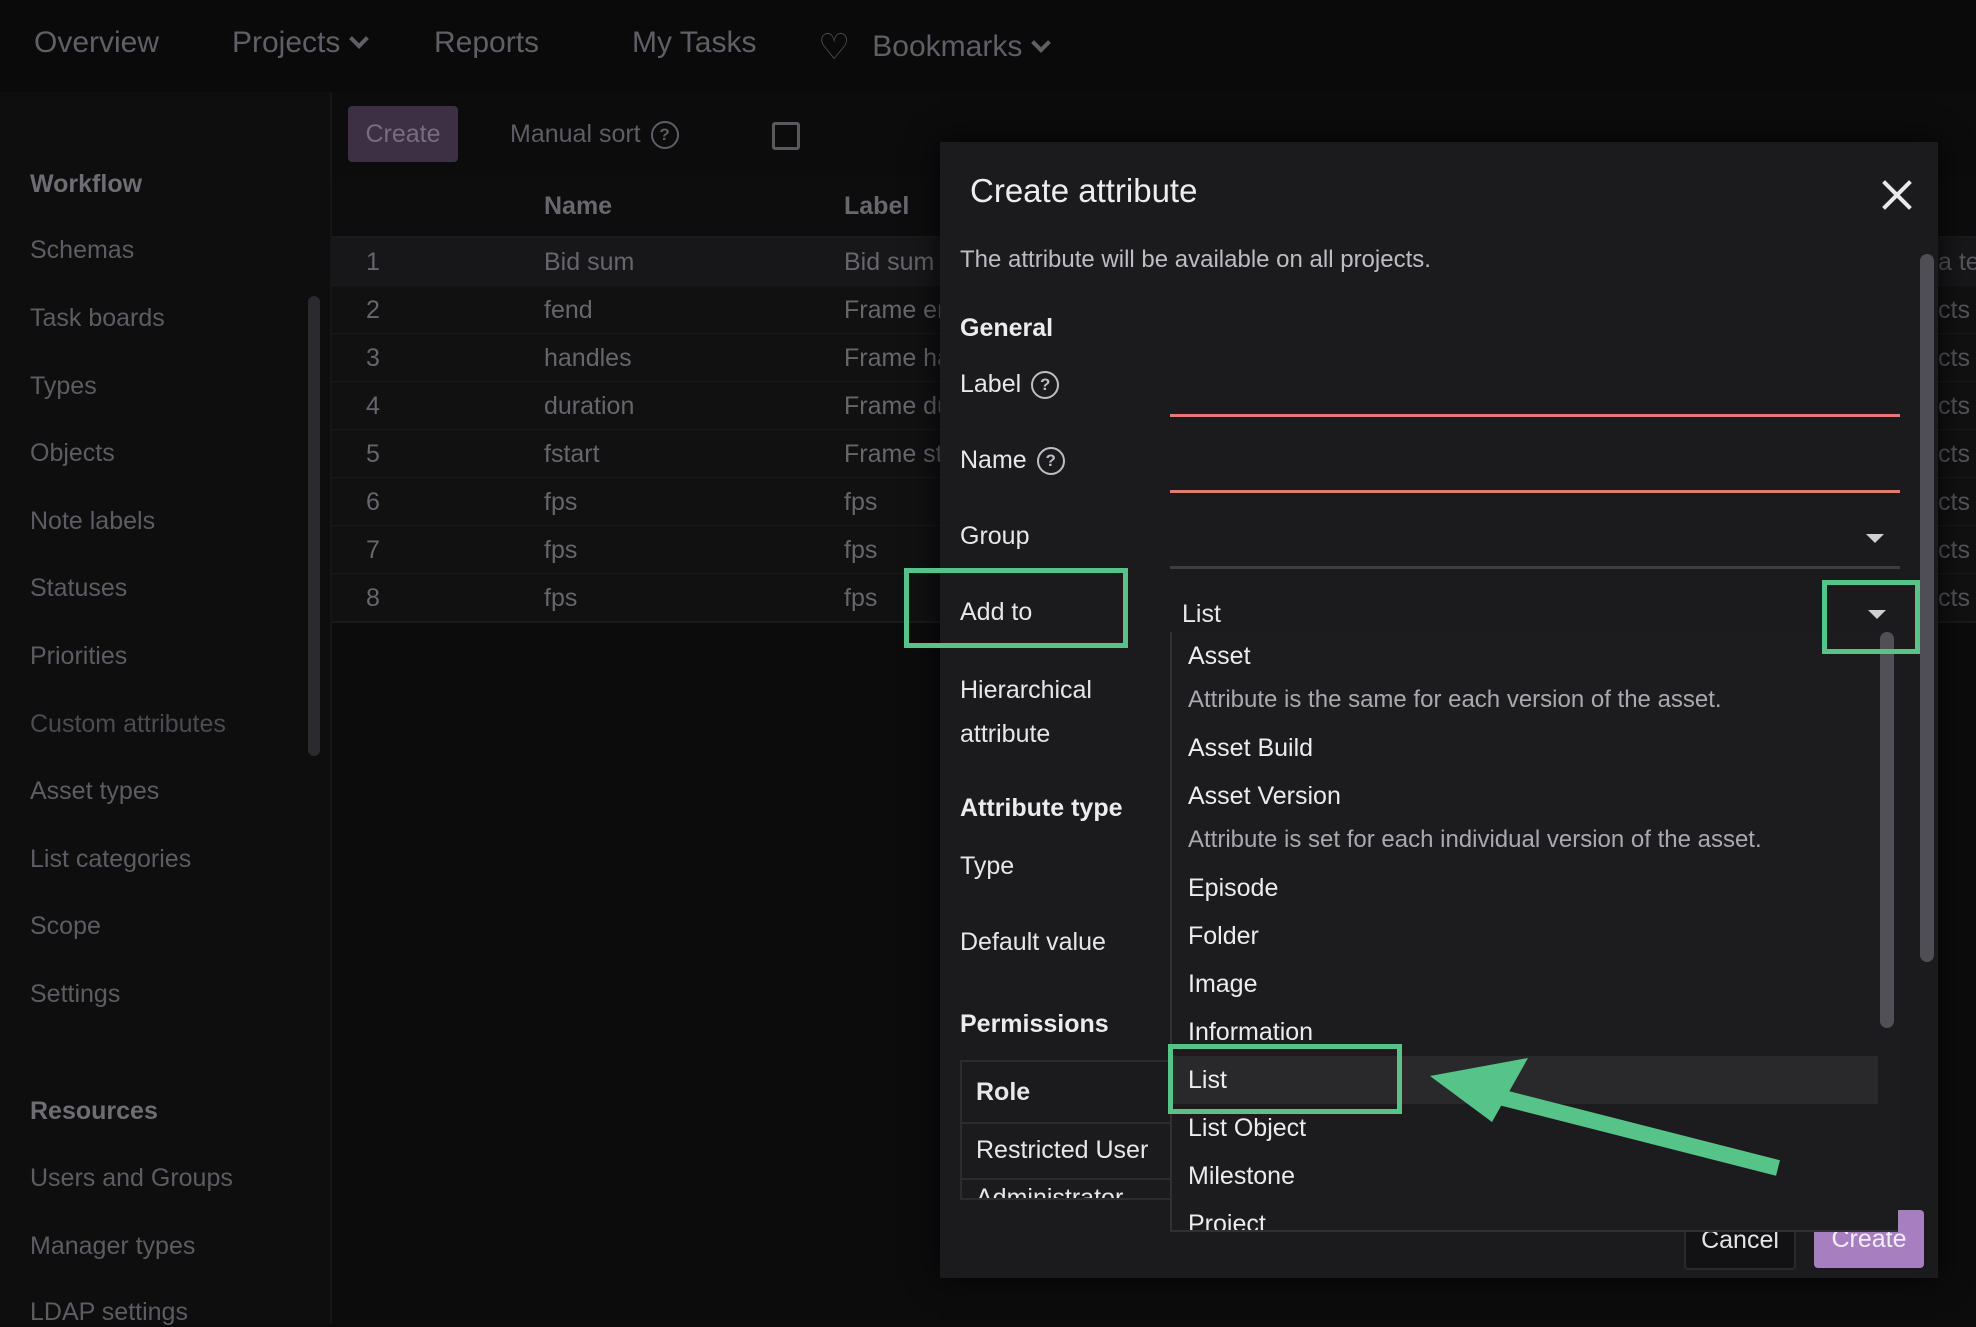 The height and width of the screenshot is (1327, 1976). What do you see at coordinates (897, 358) in the screenshot?
I see `row-label: Frame ha` at bounding box center [897, 358].